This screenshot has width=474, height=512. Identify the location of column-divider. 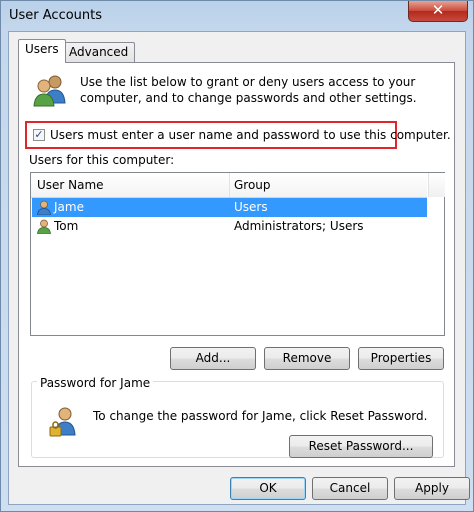
(229, 185).